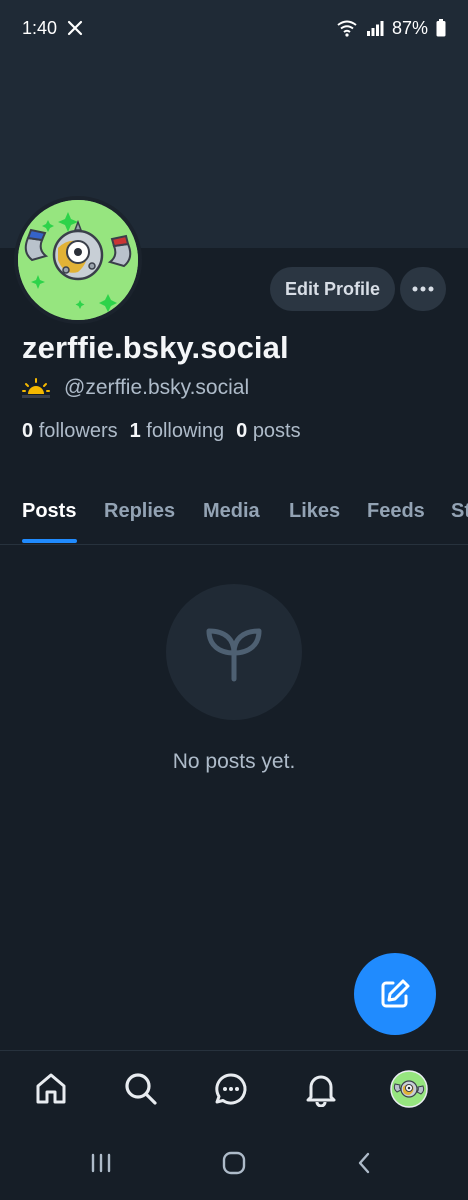  I want to click on following-stat: 1 following, so click(177, 431).